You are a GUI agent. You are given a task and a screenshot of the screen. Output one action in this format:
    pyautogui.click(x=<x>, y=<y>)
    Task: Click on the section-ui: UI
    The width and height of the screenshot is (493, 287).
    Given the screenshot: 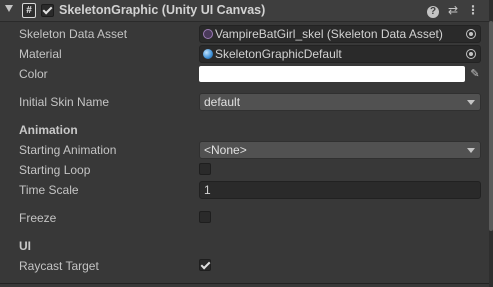 What is the action you would take?
    pyautogui.click(x=244, y=246)
    